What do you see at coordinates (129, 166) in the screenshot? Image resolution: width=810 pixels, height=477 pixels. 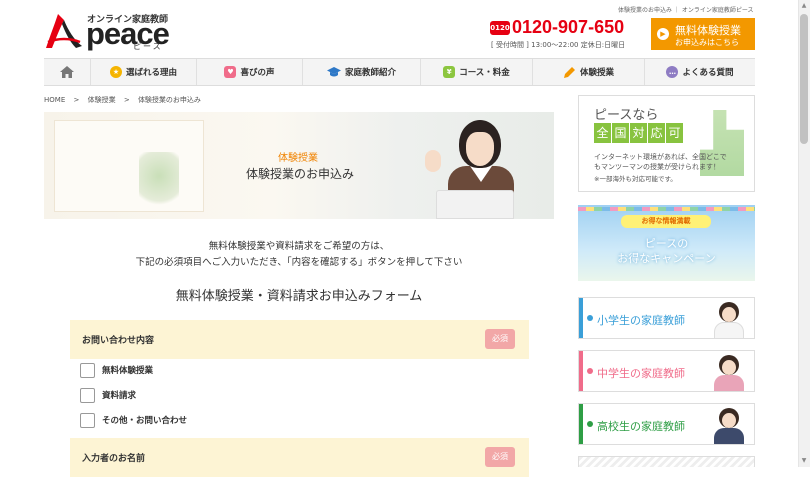 I see `hero-window` at bounding box center [129, 166].